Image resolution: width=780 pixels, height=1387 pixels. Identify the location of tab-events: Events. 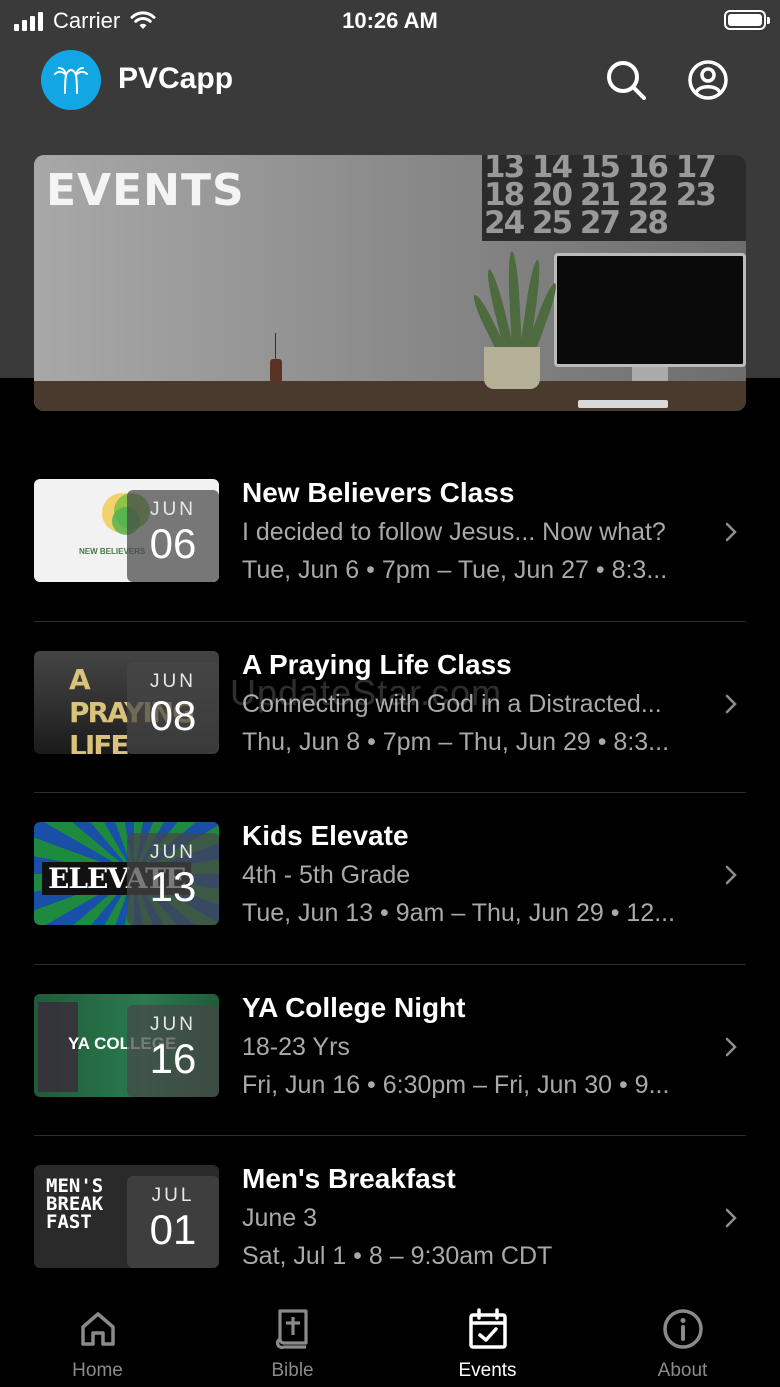
(487, 1338).